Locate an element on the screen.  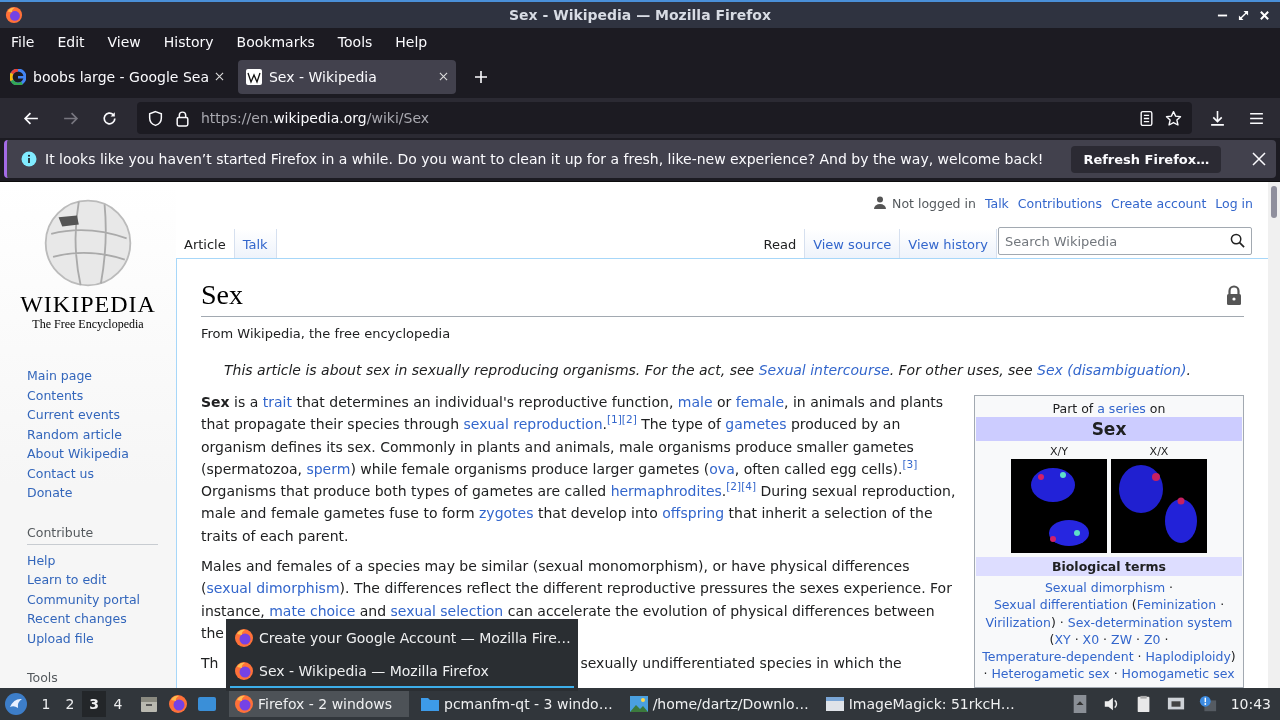
article-paragraph: Sex is a trait that determines an individual's reproductive function, male or female, in animals and plants that propagate their species through sexual reproduction.$^{[1]}$$^{[2]}$ The type of gametes produced by an organism defines its sex. Commonly in plants and animals, male organisms produce smaller gametes (spermatozoa, sperm) while female organisms produce larger gametes (ova, often called egg cells).$^{[3]}$ Organisms that produce both types of gametes are called hermaphrodites.$^{[2]}$$^{[4]}$ During sexual reproduction, male and female gametes fuse to form zygotes that develop into offspring that inherit a selection of the traits of each parent. is located at coordinates (579, 469).